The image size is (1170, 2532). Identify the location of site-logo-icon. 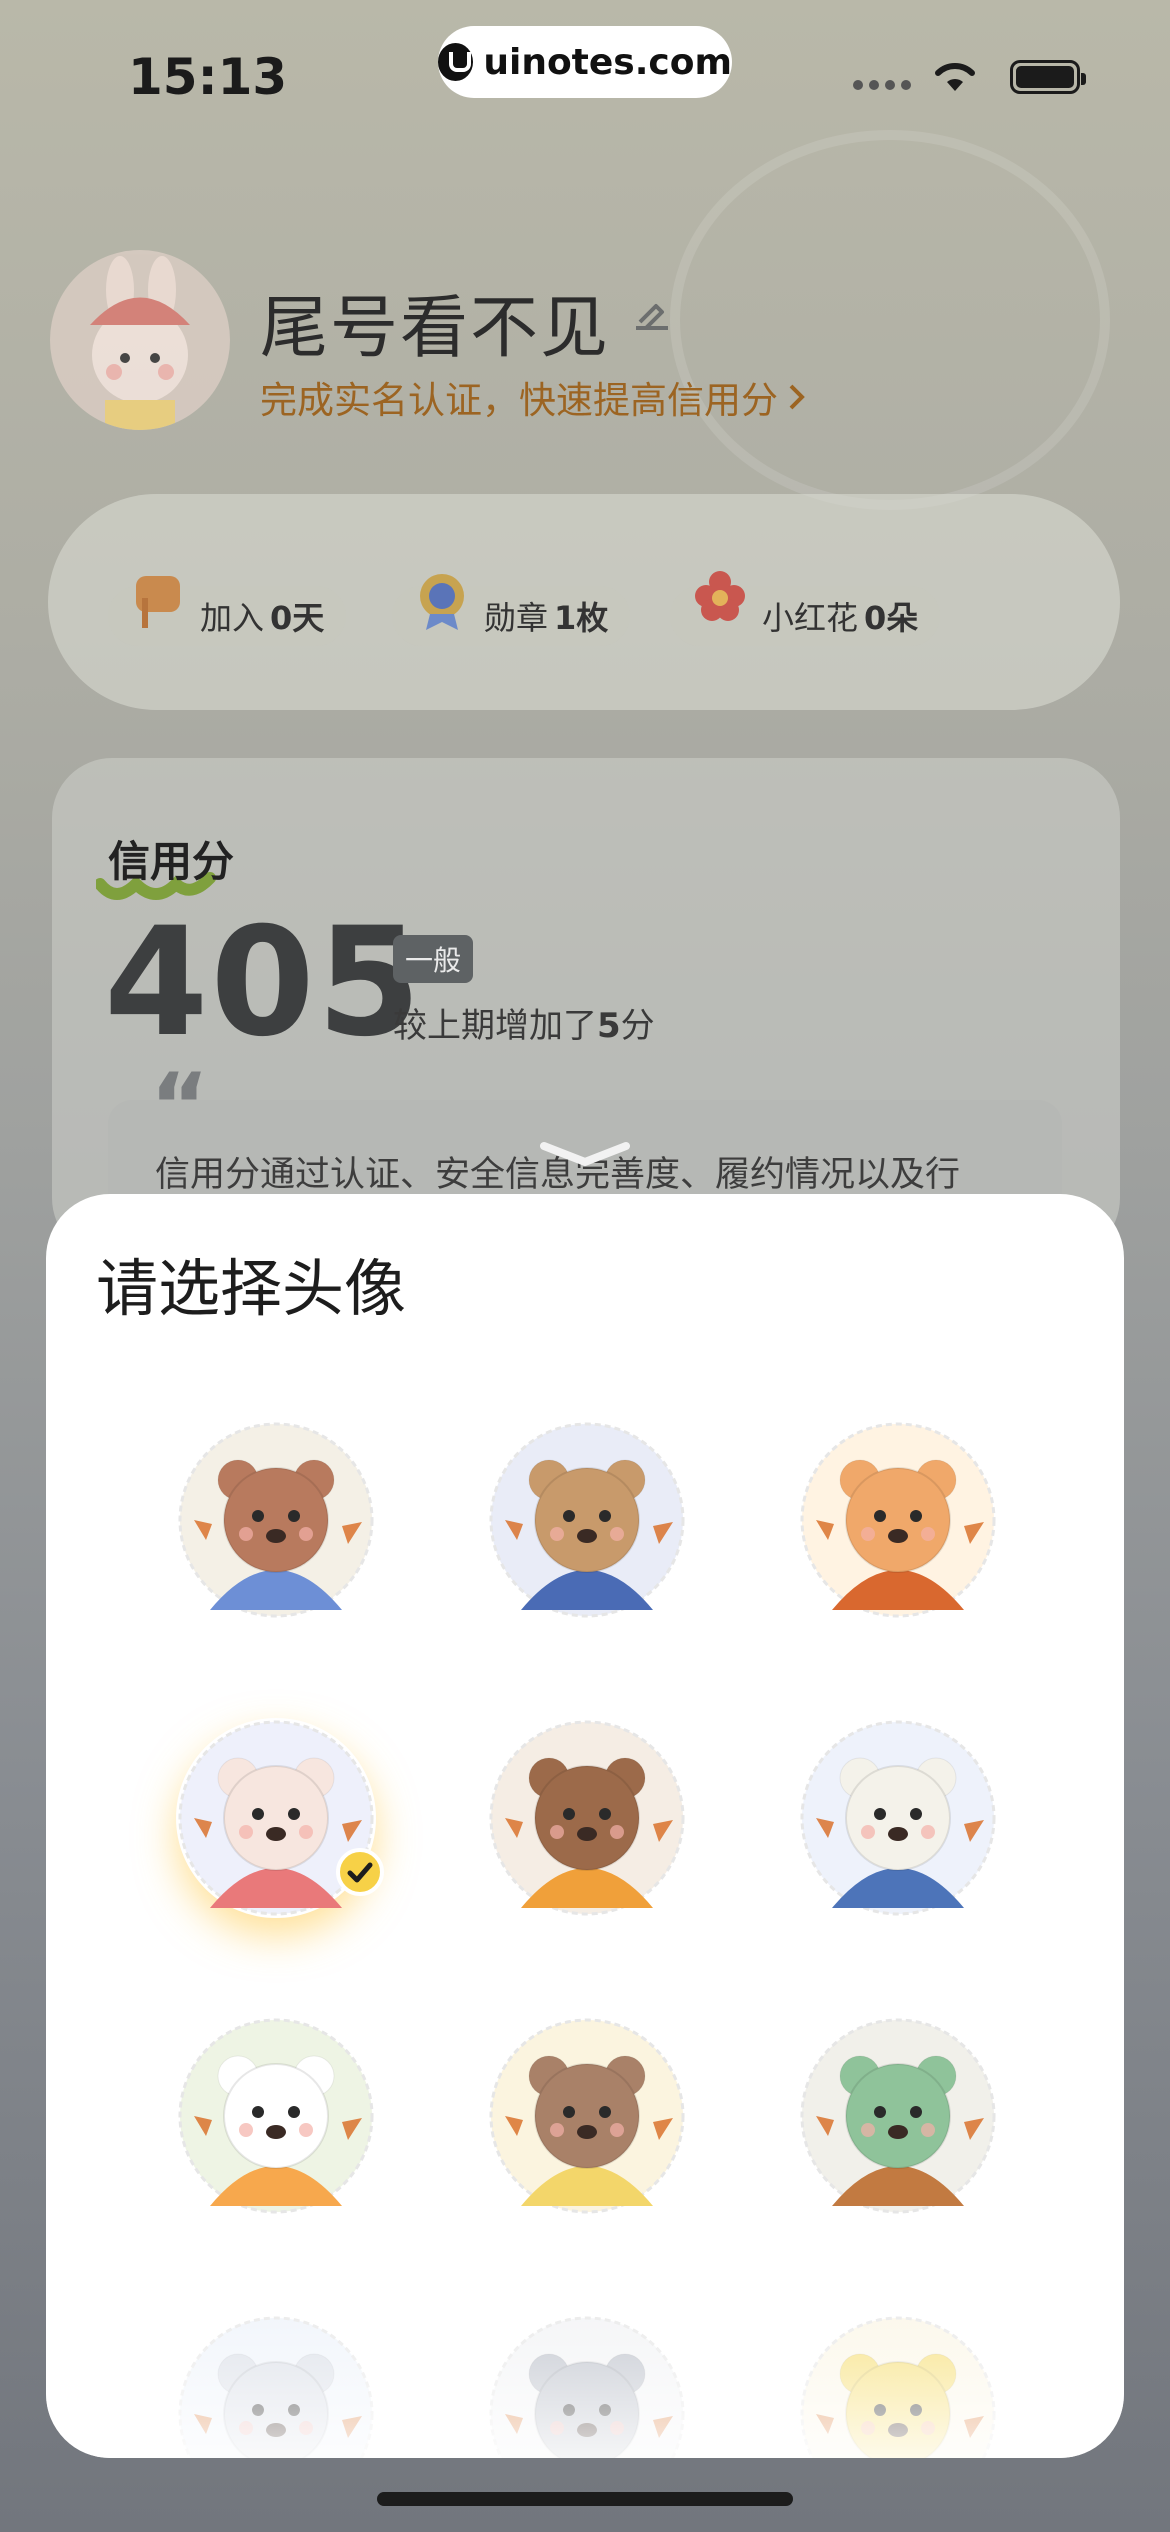
(456, 62).